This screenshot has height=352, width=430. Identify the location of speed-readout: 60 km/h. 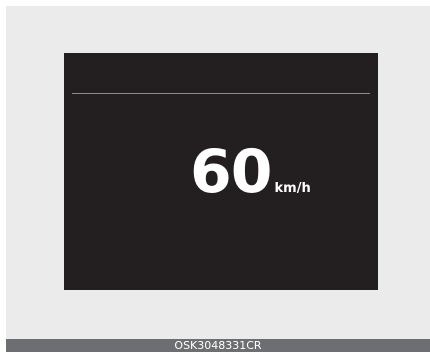
(250, 170).